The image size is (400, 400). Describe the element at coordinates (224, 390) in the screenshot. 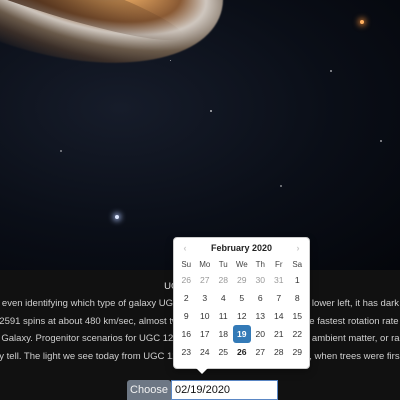

I see `date-input: 02/19/2020` at that location.